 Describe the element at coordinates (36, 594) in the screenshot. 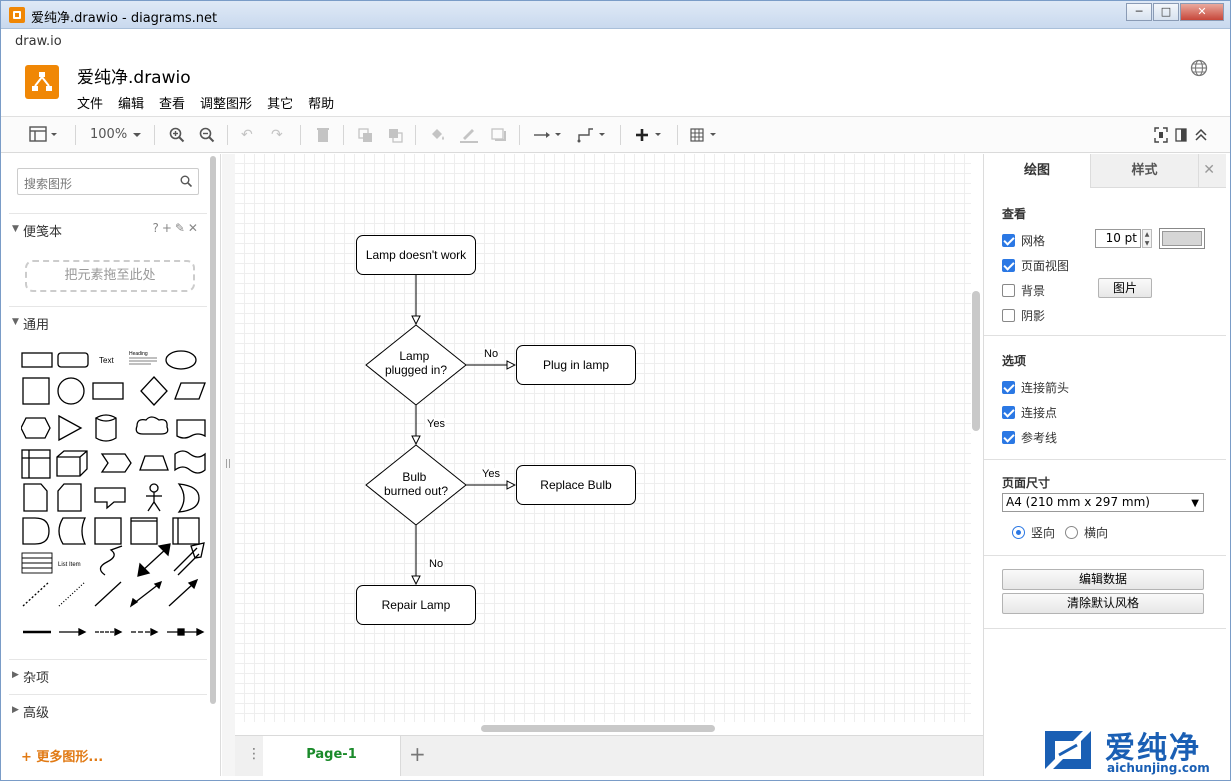

I see `shape-dashed-line` at that location.